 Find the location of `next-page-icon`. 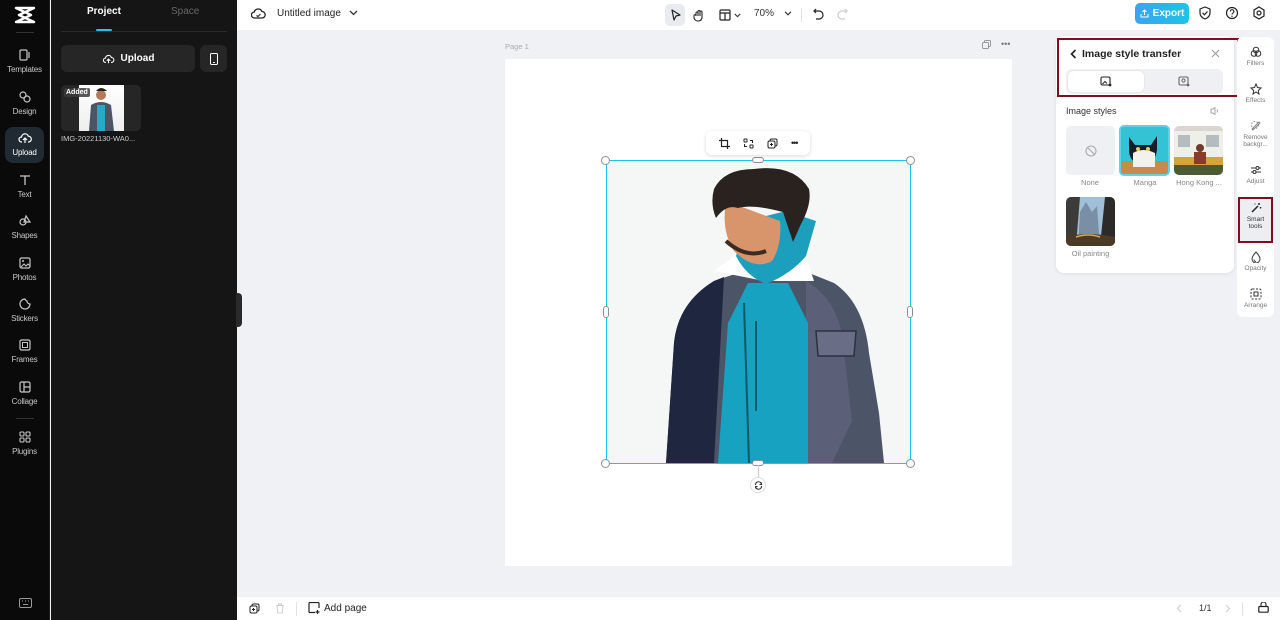

next-page-icon is located at coordinates (1228, 608).